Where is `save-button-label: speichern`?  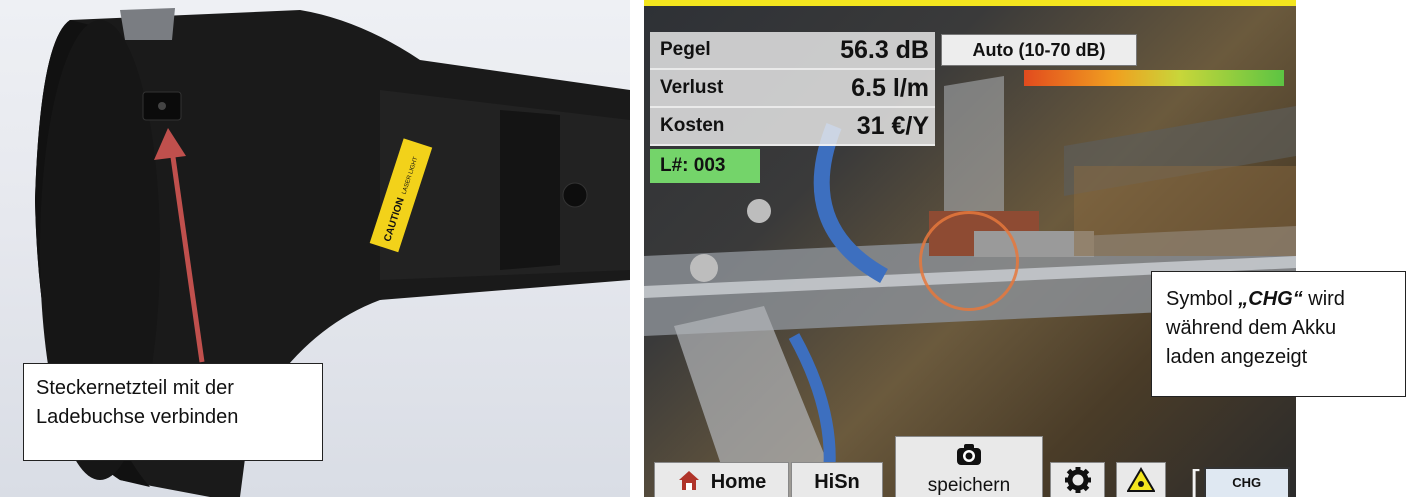
save-button-label: speichern is located at coordinates (969, 485).